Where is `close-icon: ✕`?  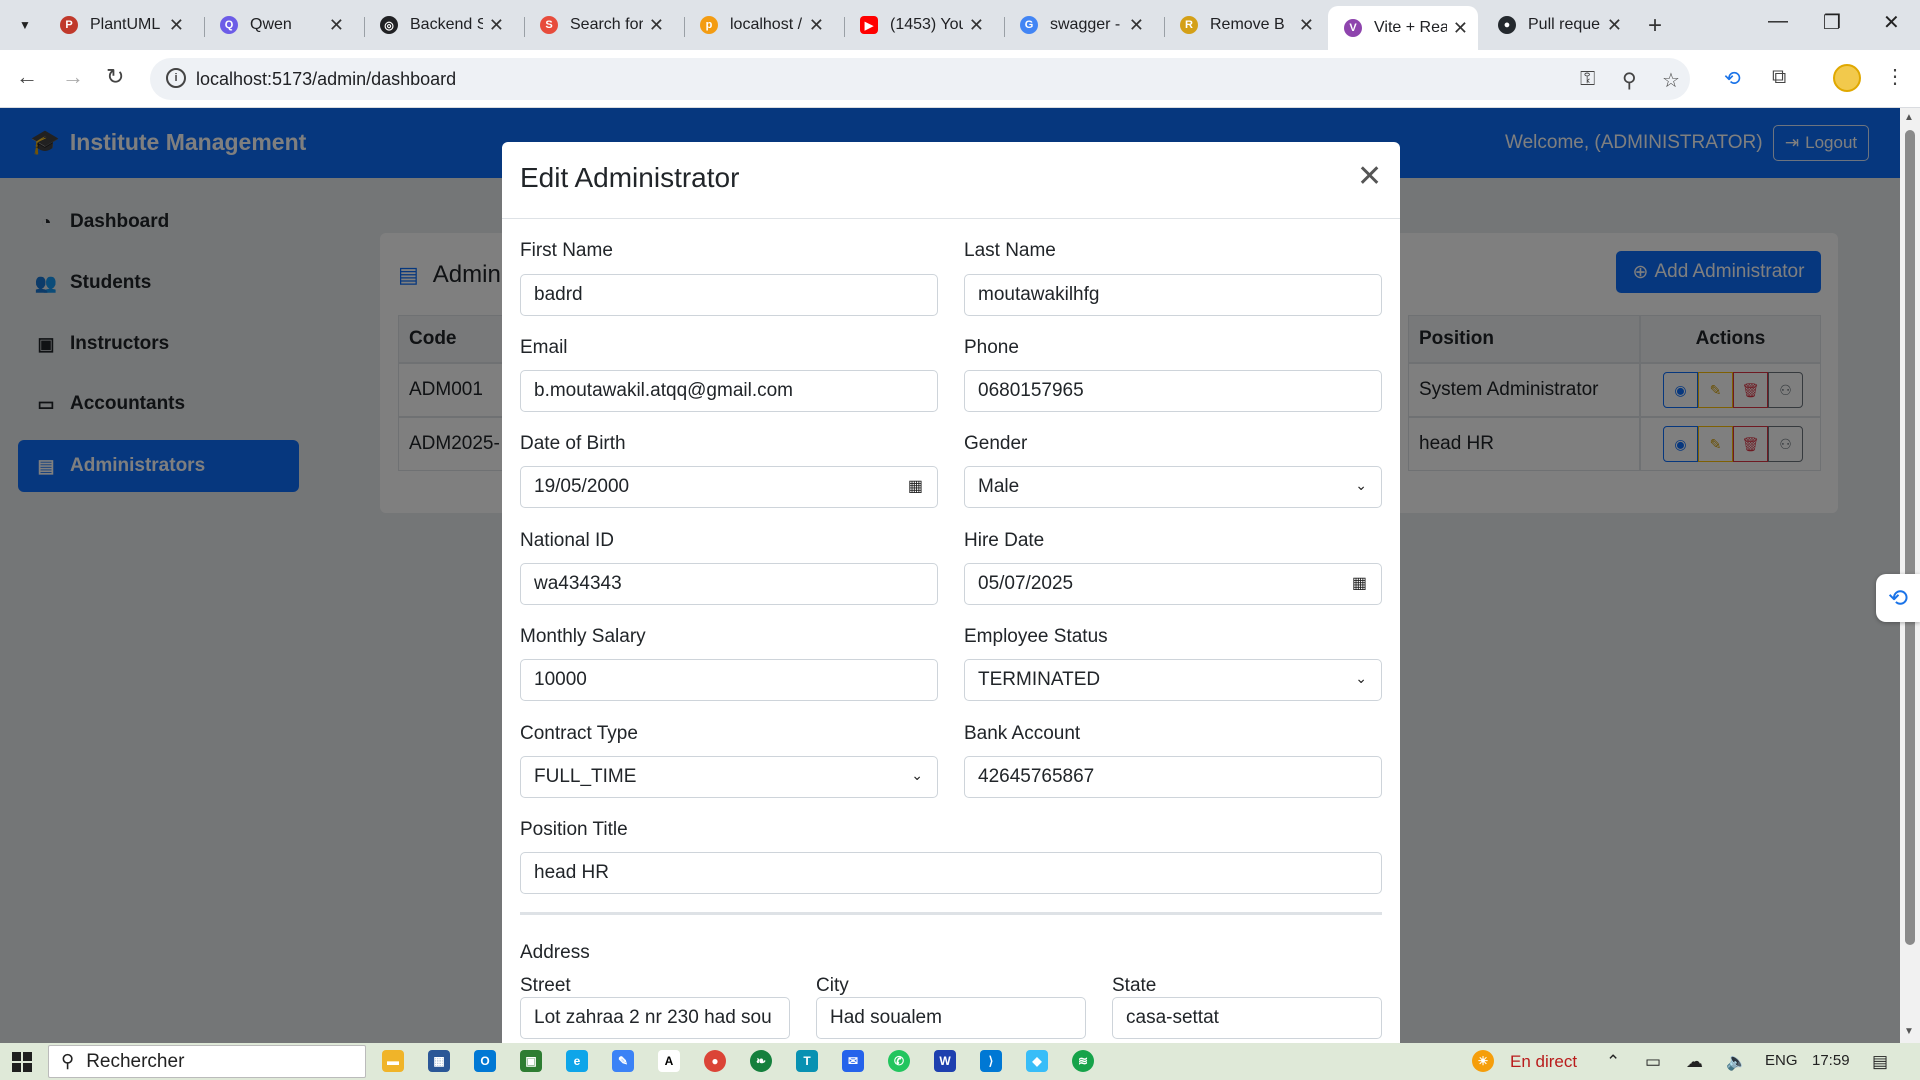 close-icon: ✕ is located at coordinates (1369, 177).